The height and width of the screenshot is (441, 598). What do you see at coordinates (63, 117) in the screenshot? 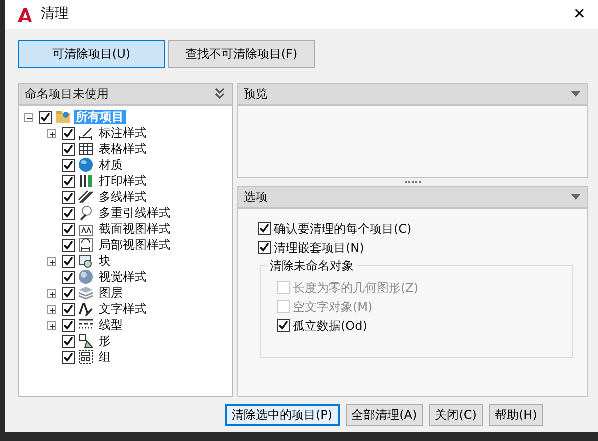
I see `folder-icon` at bounding box center [63, 117].